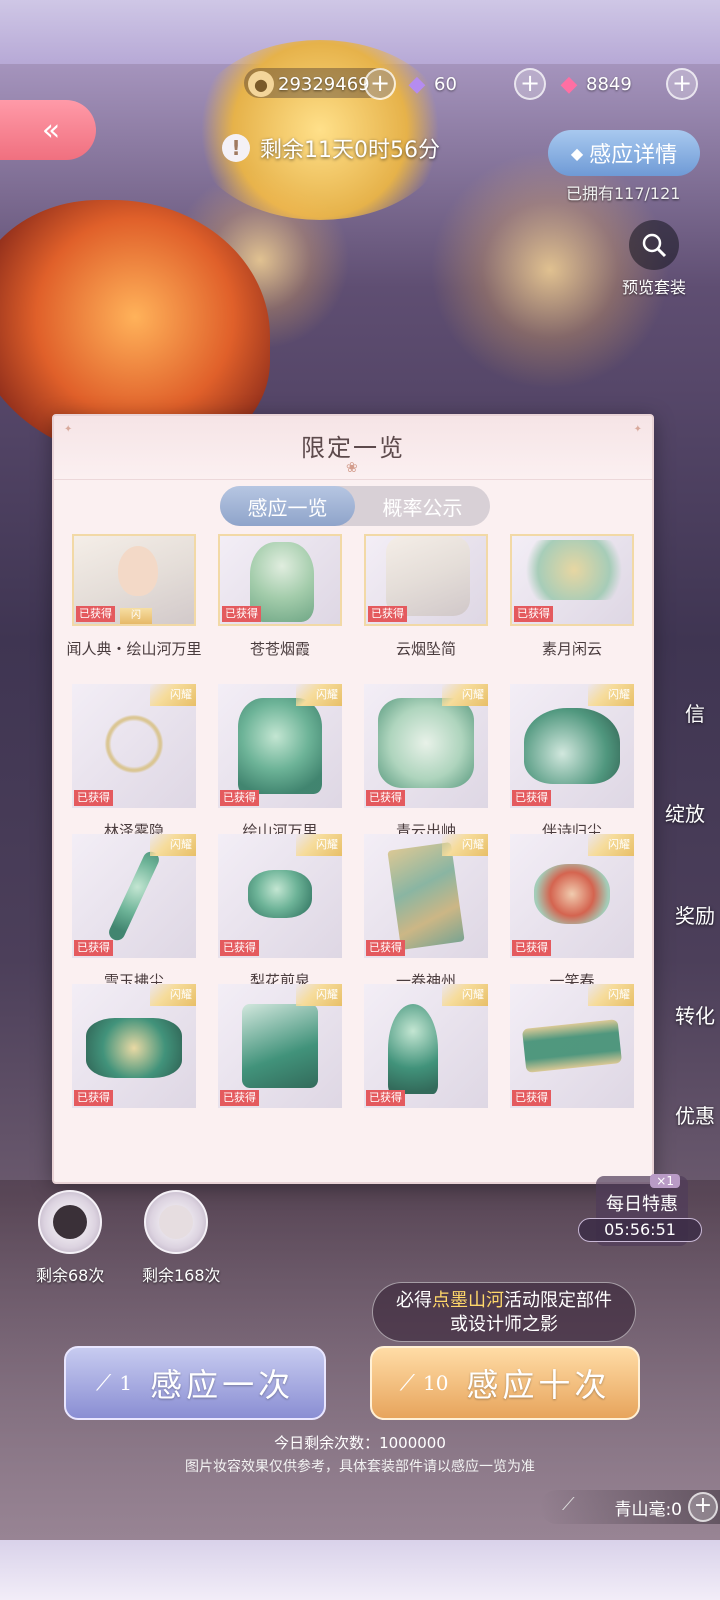 The image size is (720, 1600). What do you see at coordinates (70, 1275) in the screenshot?
I see `chance-text: 剩余68次` at bounding box center [70, 1275].